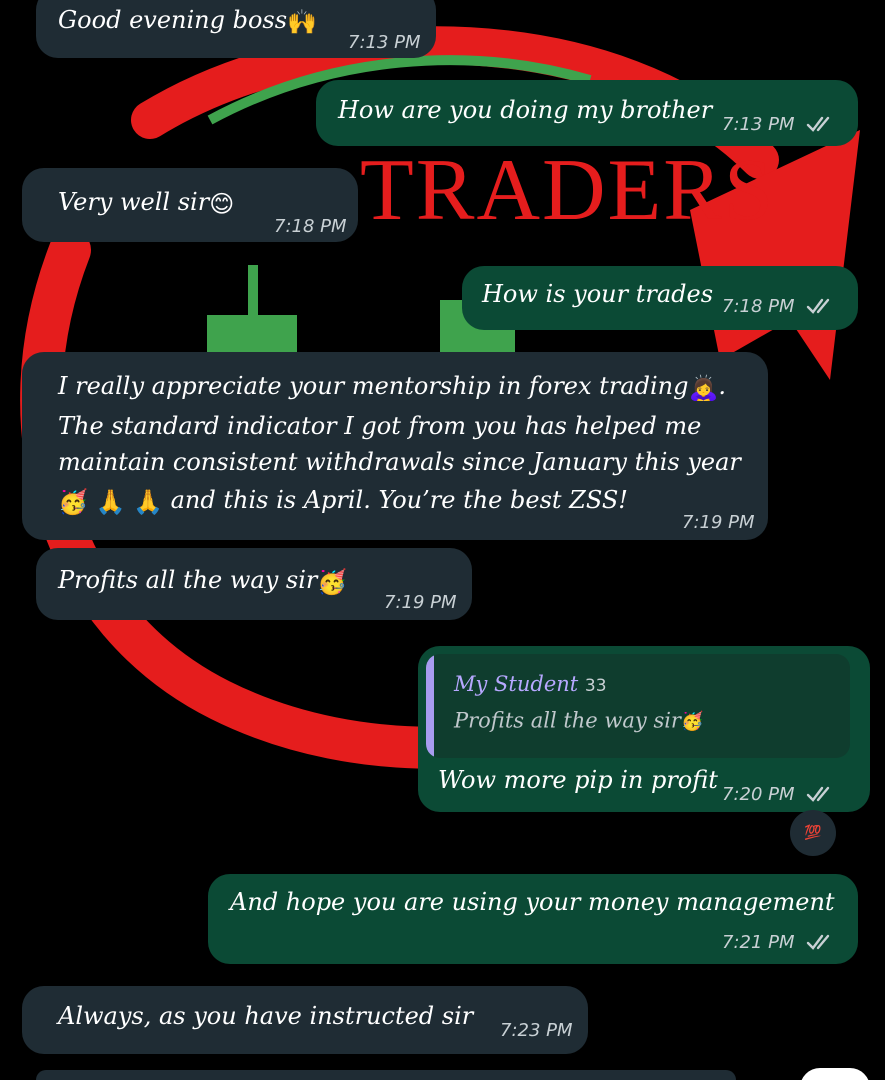  What do you see at coordinates (703, 387) in the screenshot?
I see `bowing-woman-emoji-icon: 🙇‍♀️` at bounding box center [703, 387].